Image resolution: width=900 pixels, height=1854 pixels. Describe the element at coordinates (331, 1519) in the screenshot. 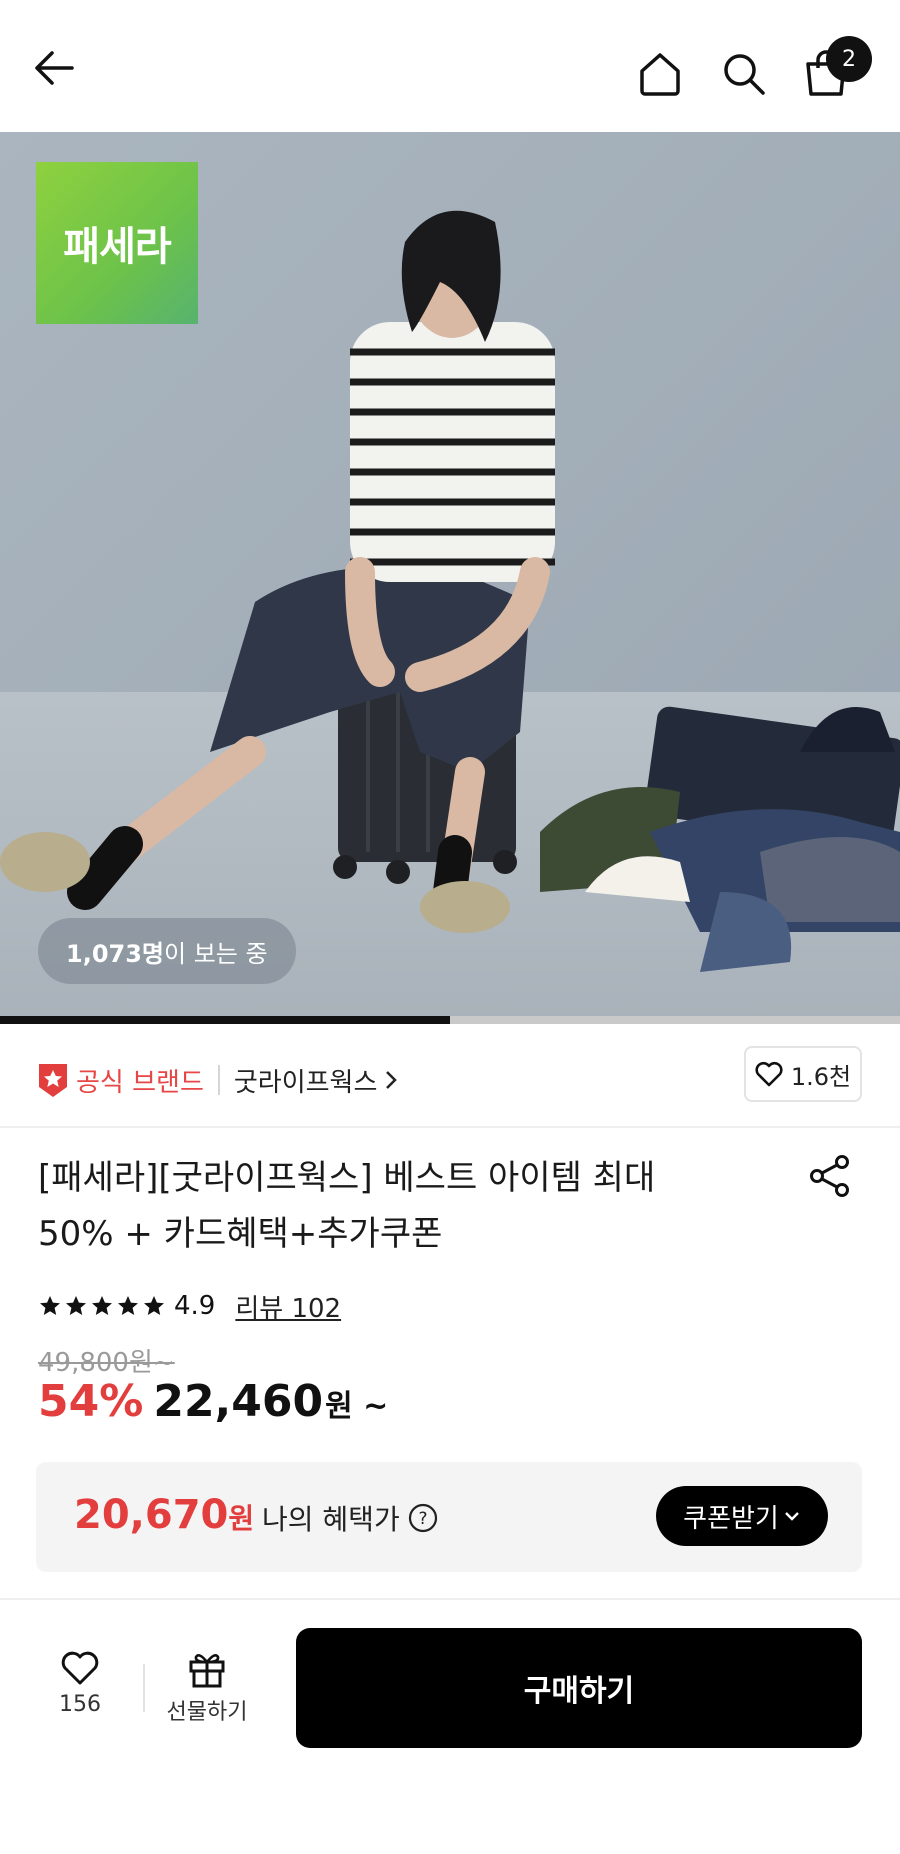

I see `benefit-label-text: 나의 혜택가` at that location.